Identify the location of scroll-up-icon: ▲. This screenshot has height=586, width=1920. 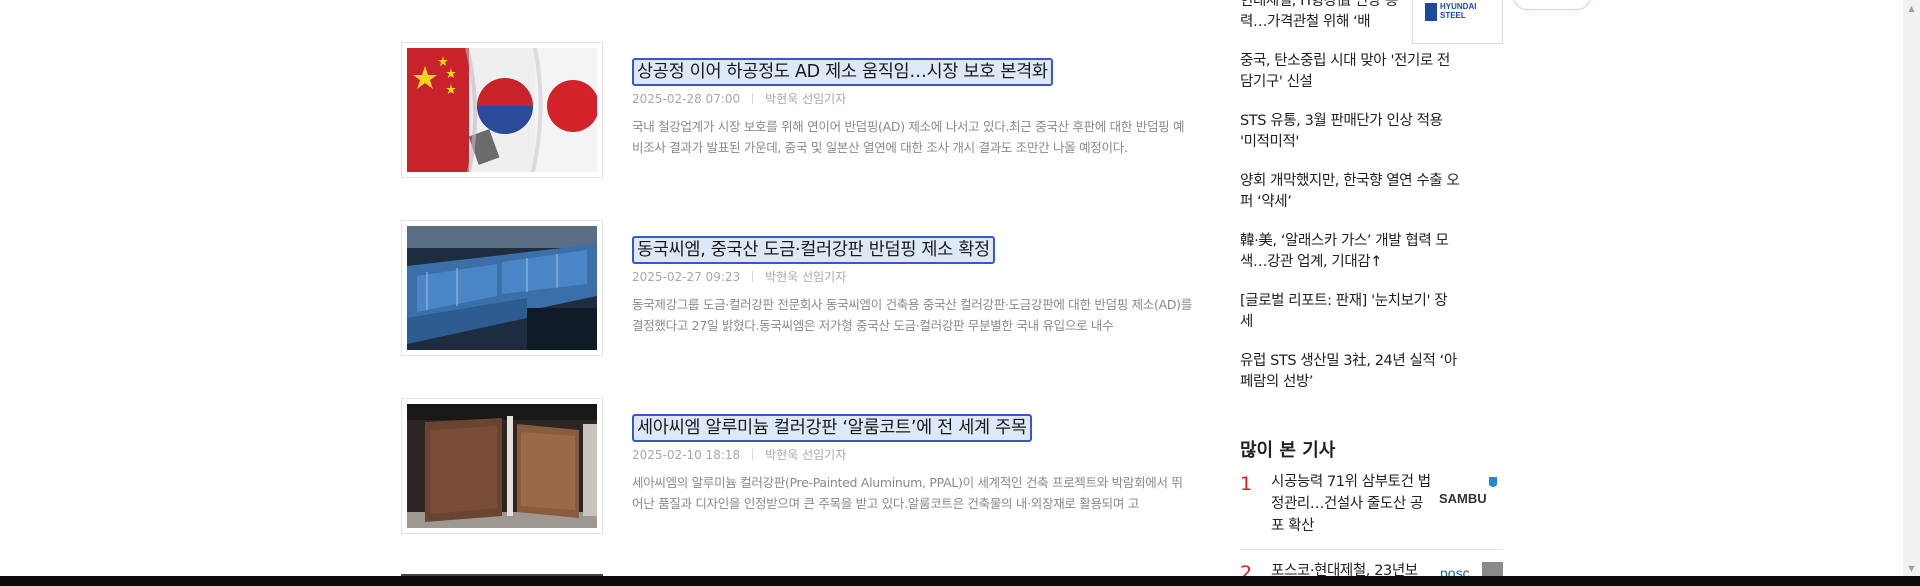
(1911, 8).